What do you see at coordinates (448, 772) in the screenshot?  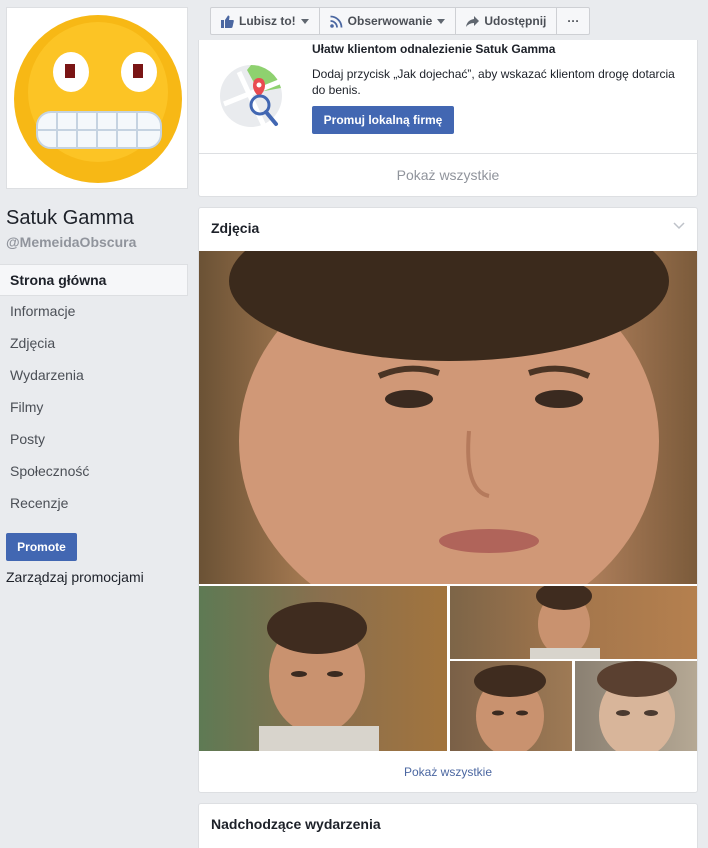 I see `photos-show-all-link: Pokaż wszystkie` at bounding box center [448, 772].